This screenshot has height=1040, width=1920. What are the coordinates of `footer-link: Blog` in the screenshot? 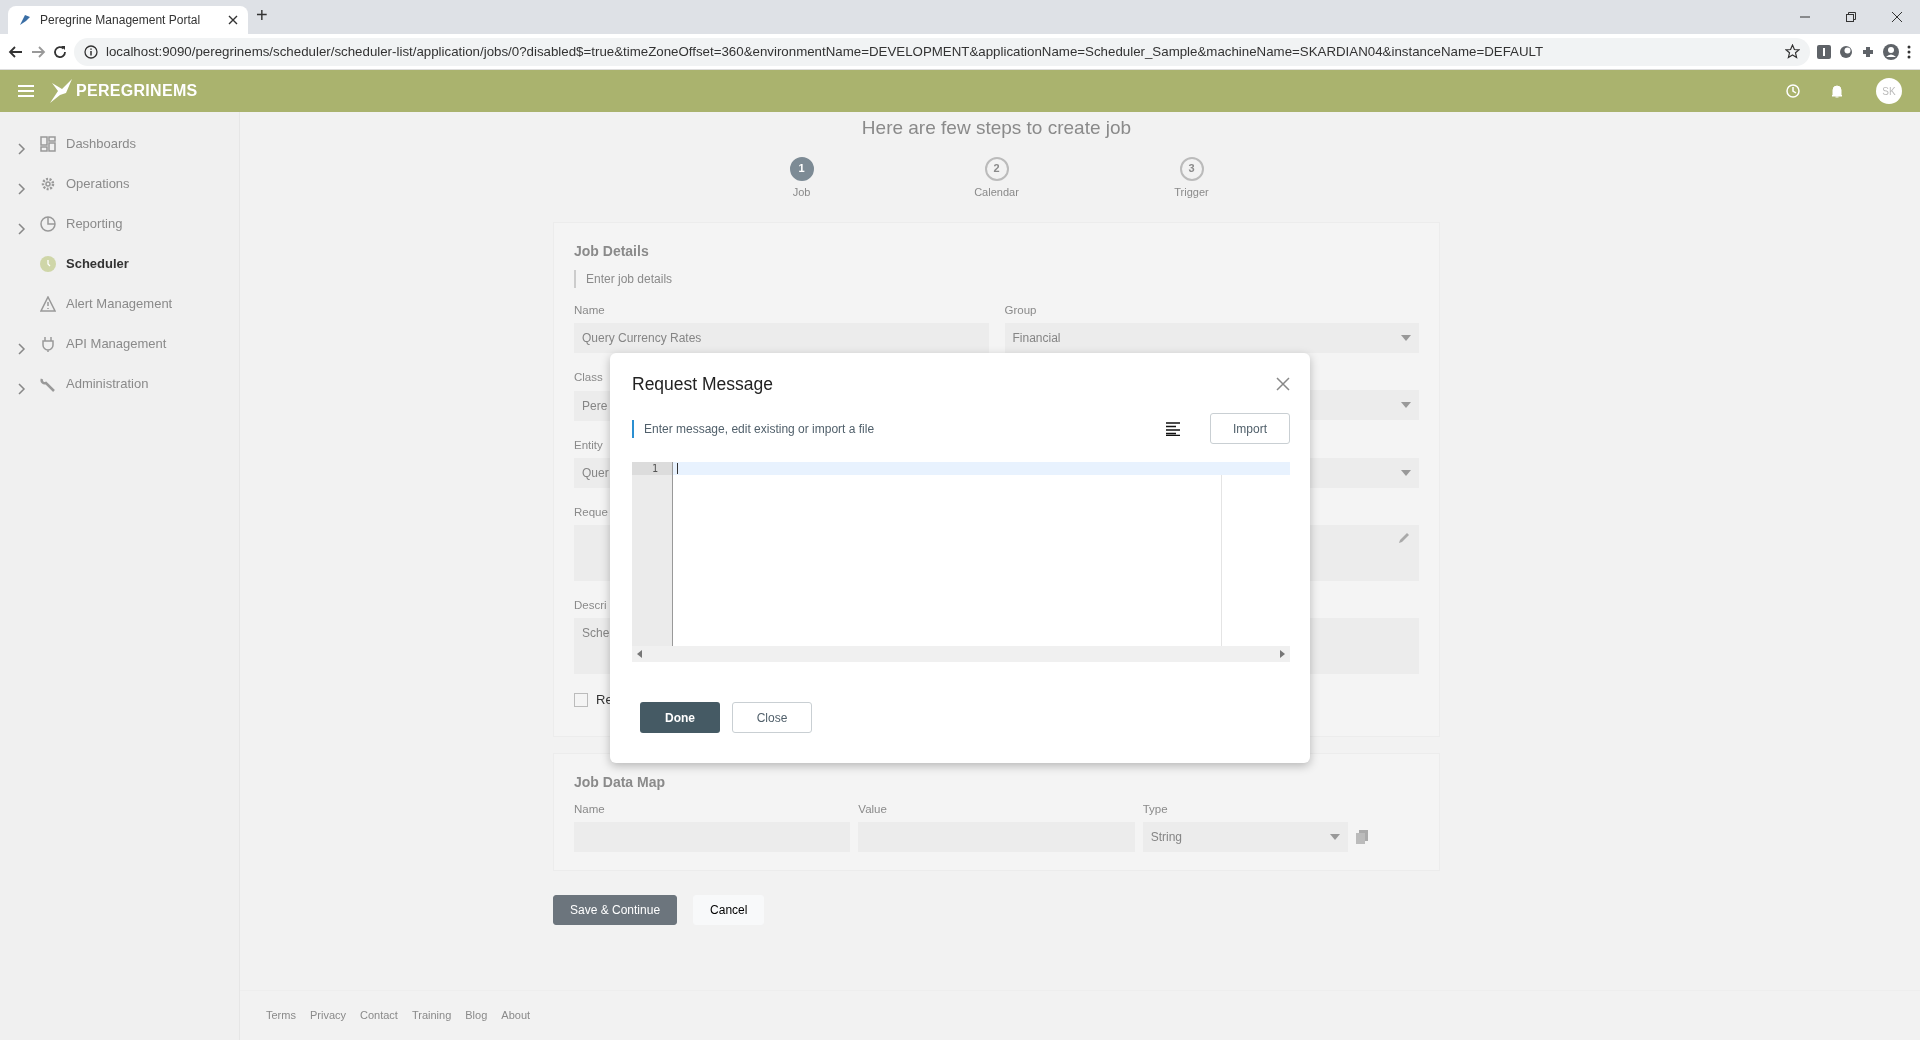 It's located at (476, 1015).